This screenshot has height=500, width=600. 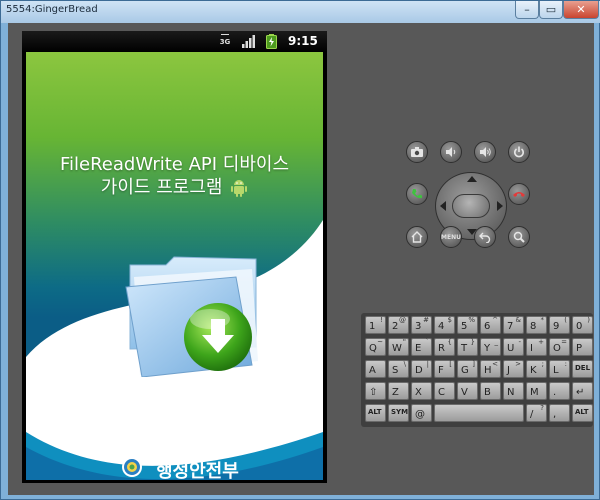 I want to click on key-alt-label: @, so click(x=402, y=320).